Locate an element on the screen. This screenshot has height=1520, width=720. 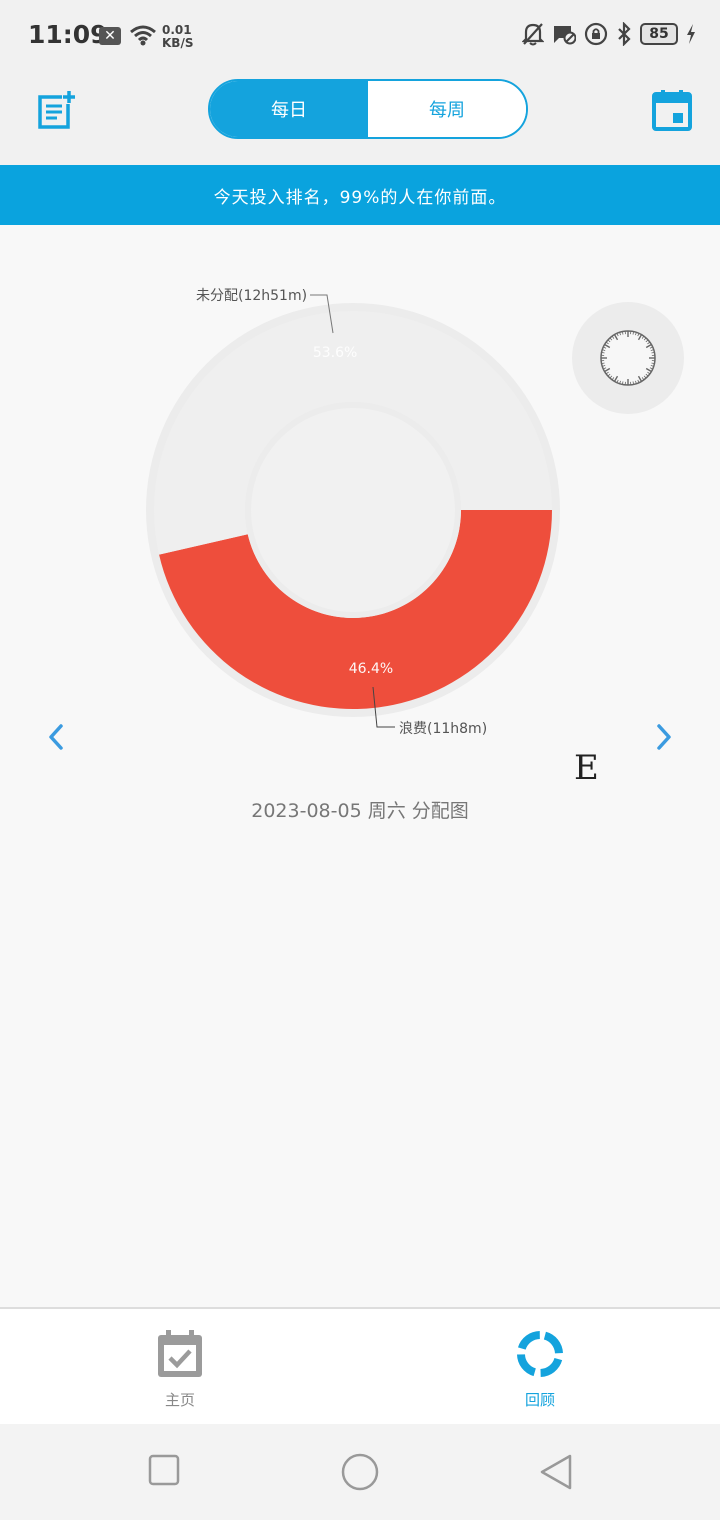
clock-button is located at coordinates (628, 358).